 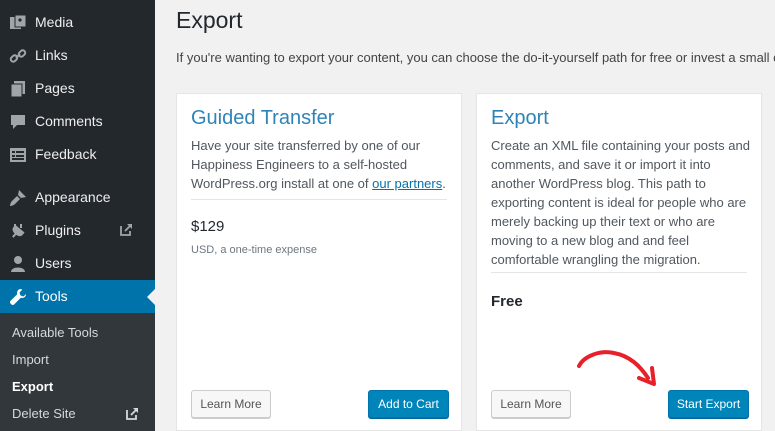 What do you see at coordinates (444, 183) in the screenshot?
I see `desc-end: .` at bounding box center [444, 183].